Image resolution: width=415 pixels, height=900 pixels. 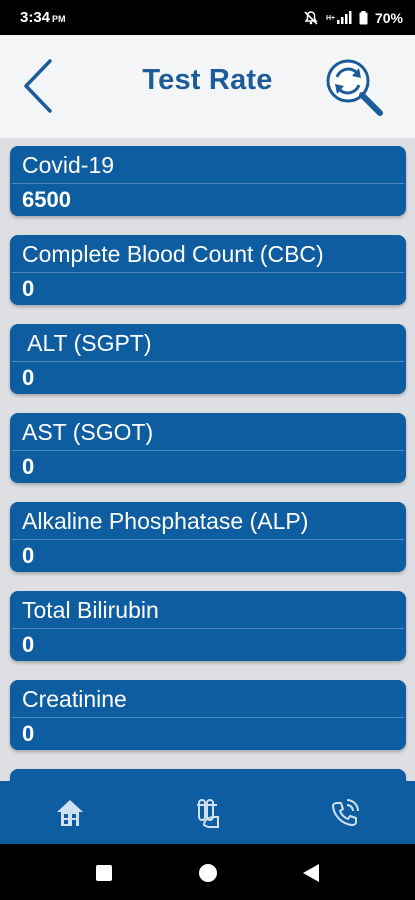 I want to click on test-card-creatinine: Creatinine 0, so click(x=208, y=715).